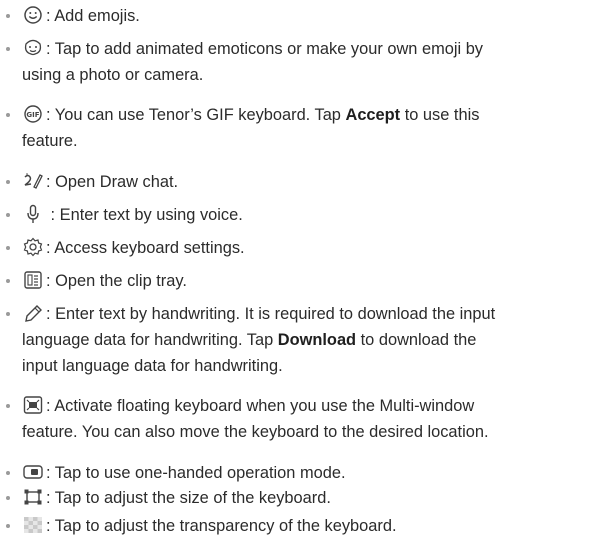 Image resolution: width=595 pixels, height=544 pixels. What do you see at coordinates (317, 340) in the screenshot?
I see `download-label: Download` at bounding box center [317, 340].